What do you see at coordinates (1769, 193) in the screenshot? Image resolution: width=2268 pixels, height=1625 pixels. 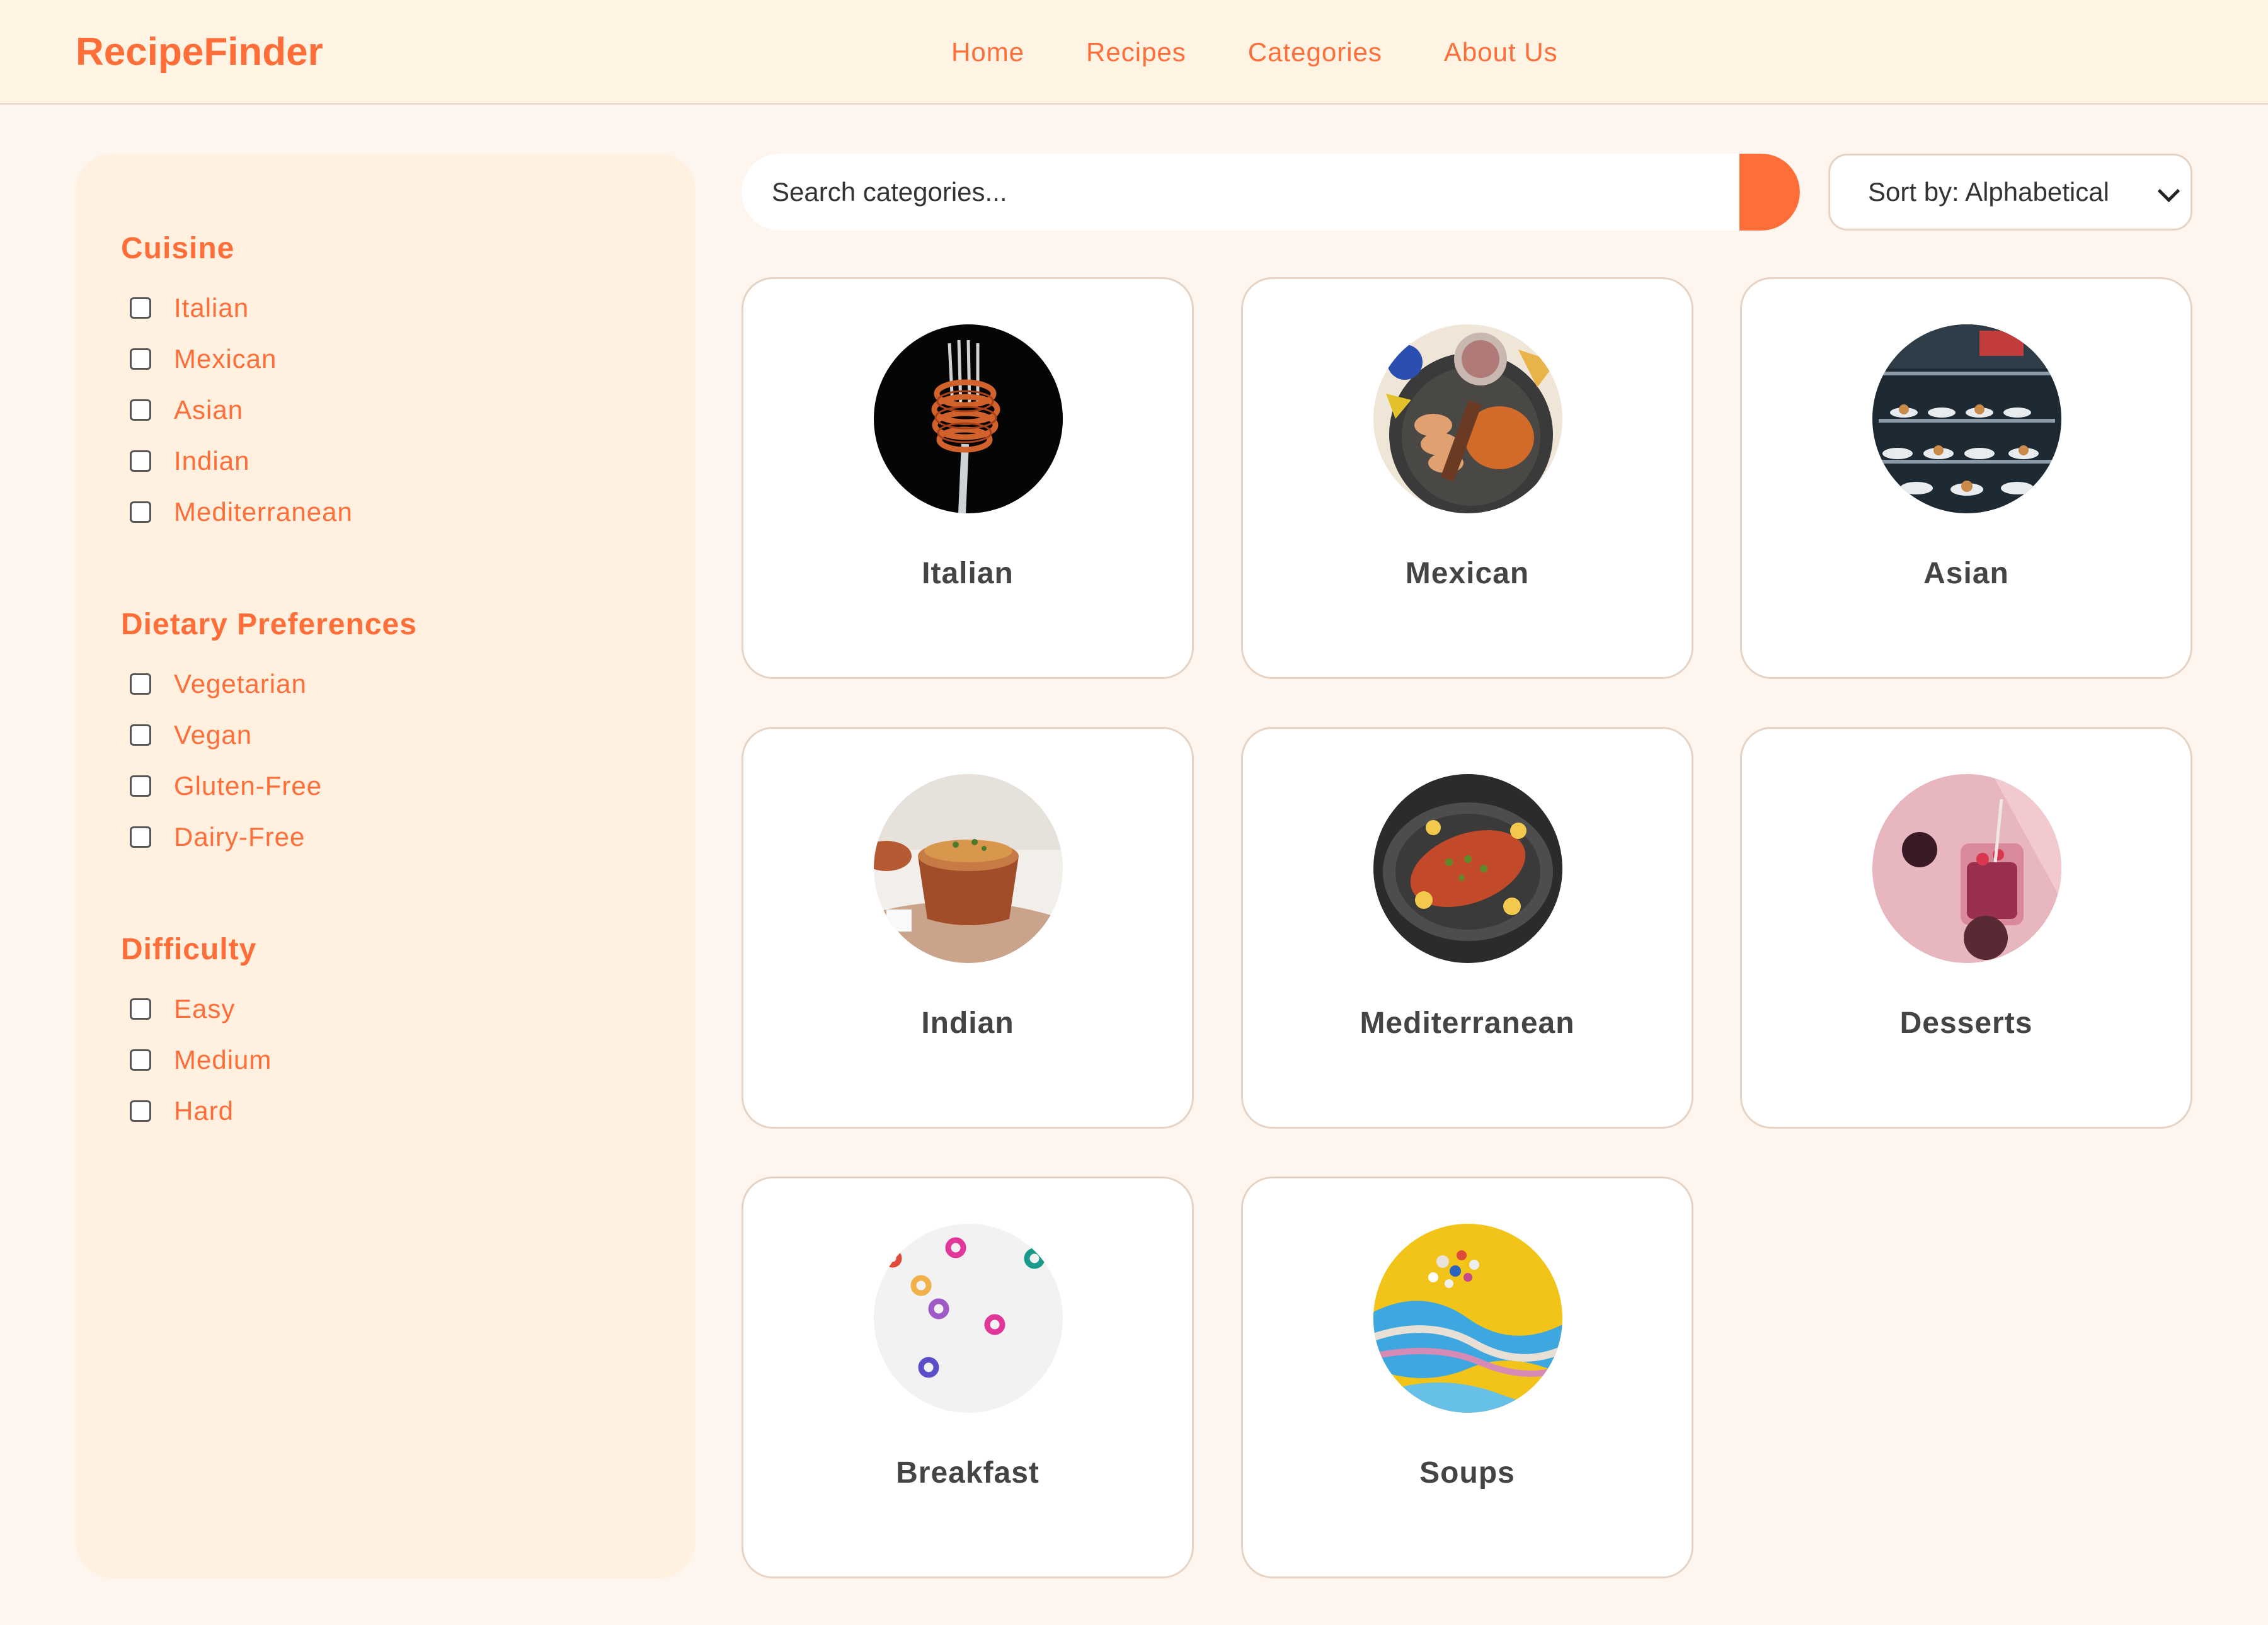 I see `search-button` at bounding box center [1769, 193].